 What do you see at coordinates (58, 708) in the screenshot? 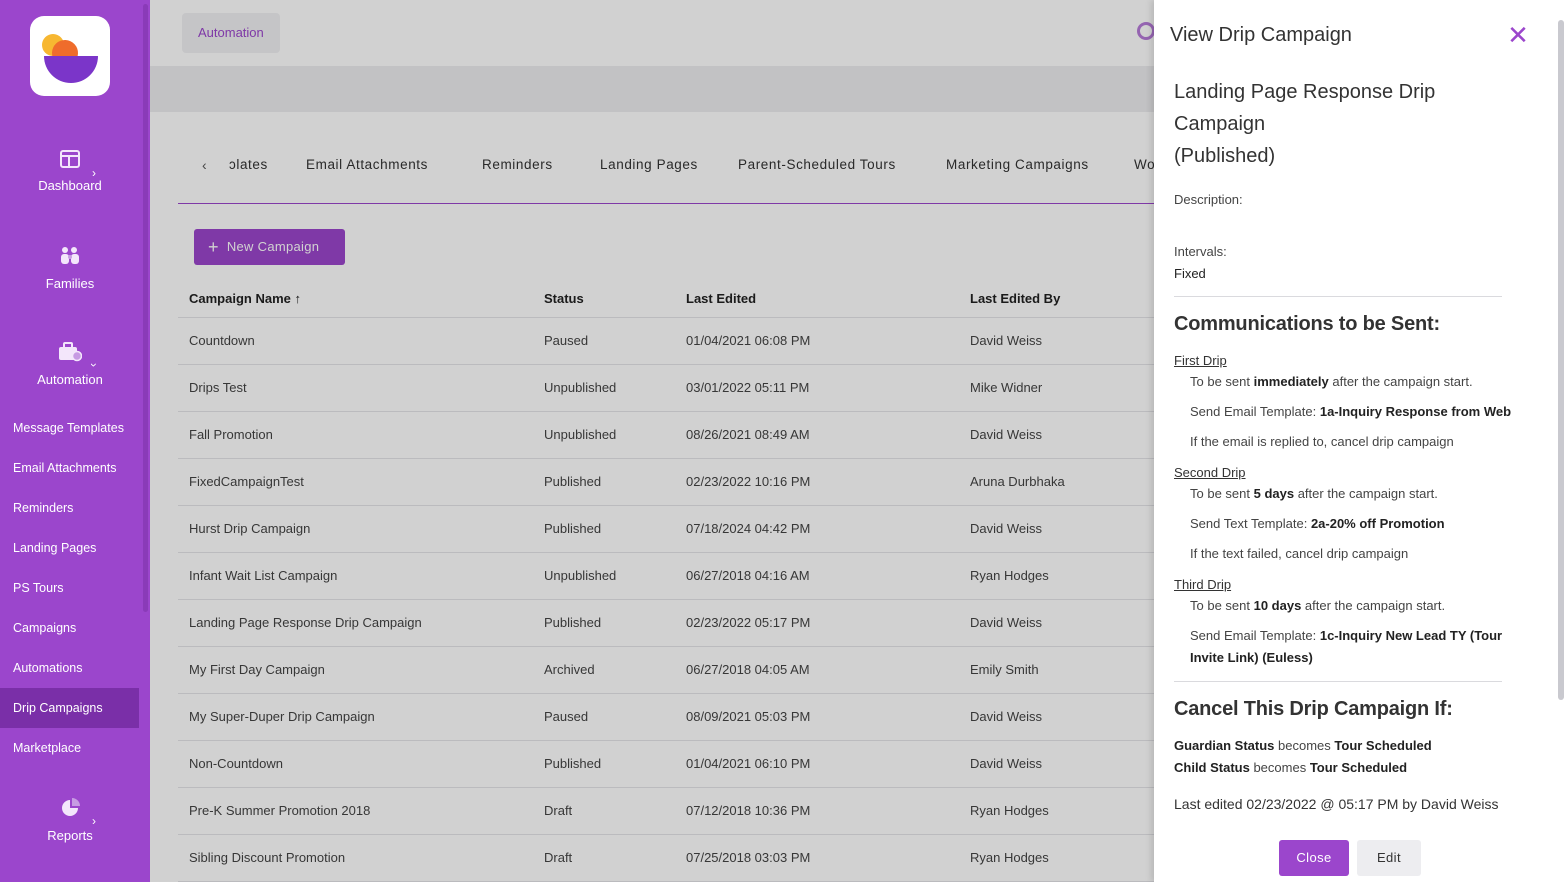
I see `sidebar-item-label: Drip Campaigns` at bounding box center [58, 708].